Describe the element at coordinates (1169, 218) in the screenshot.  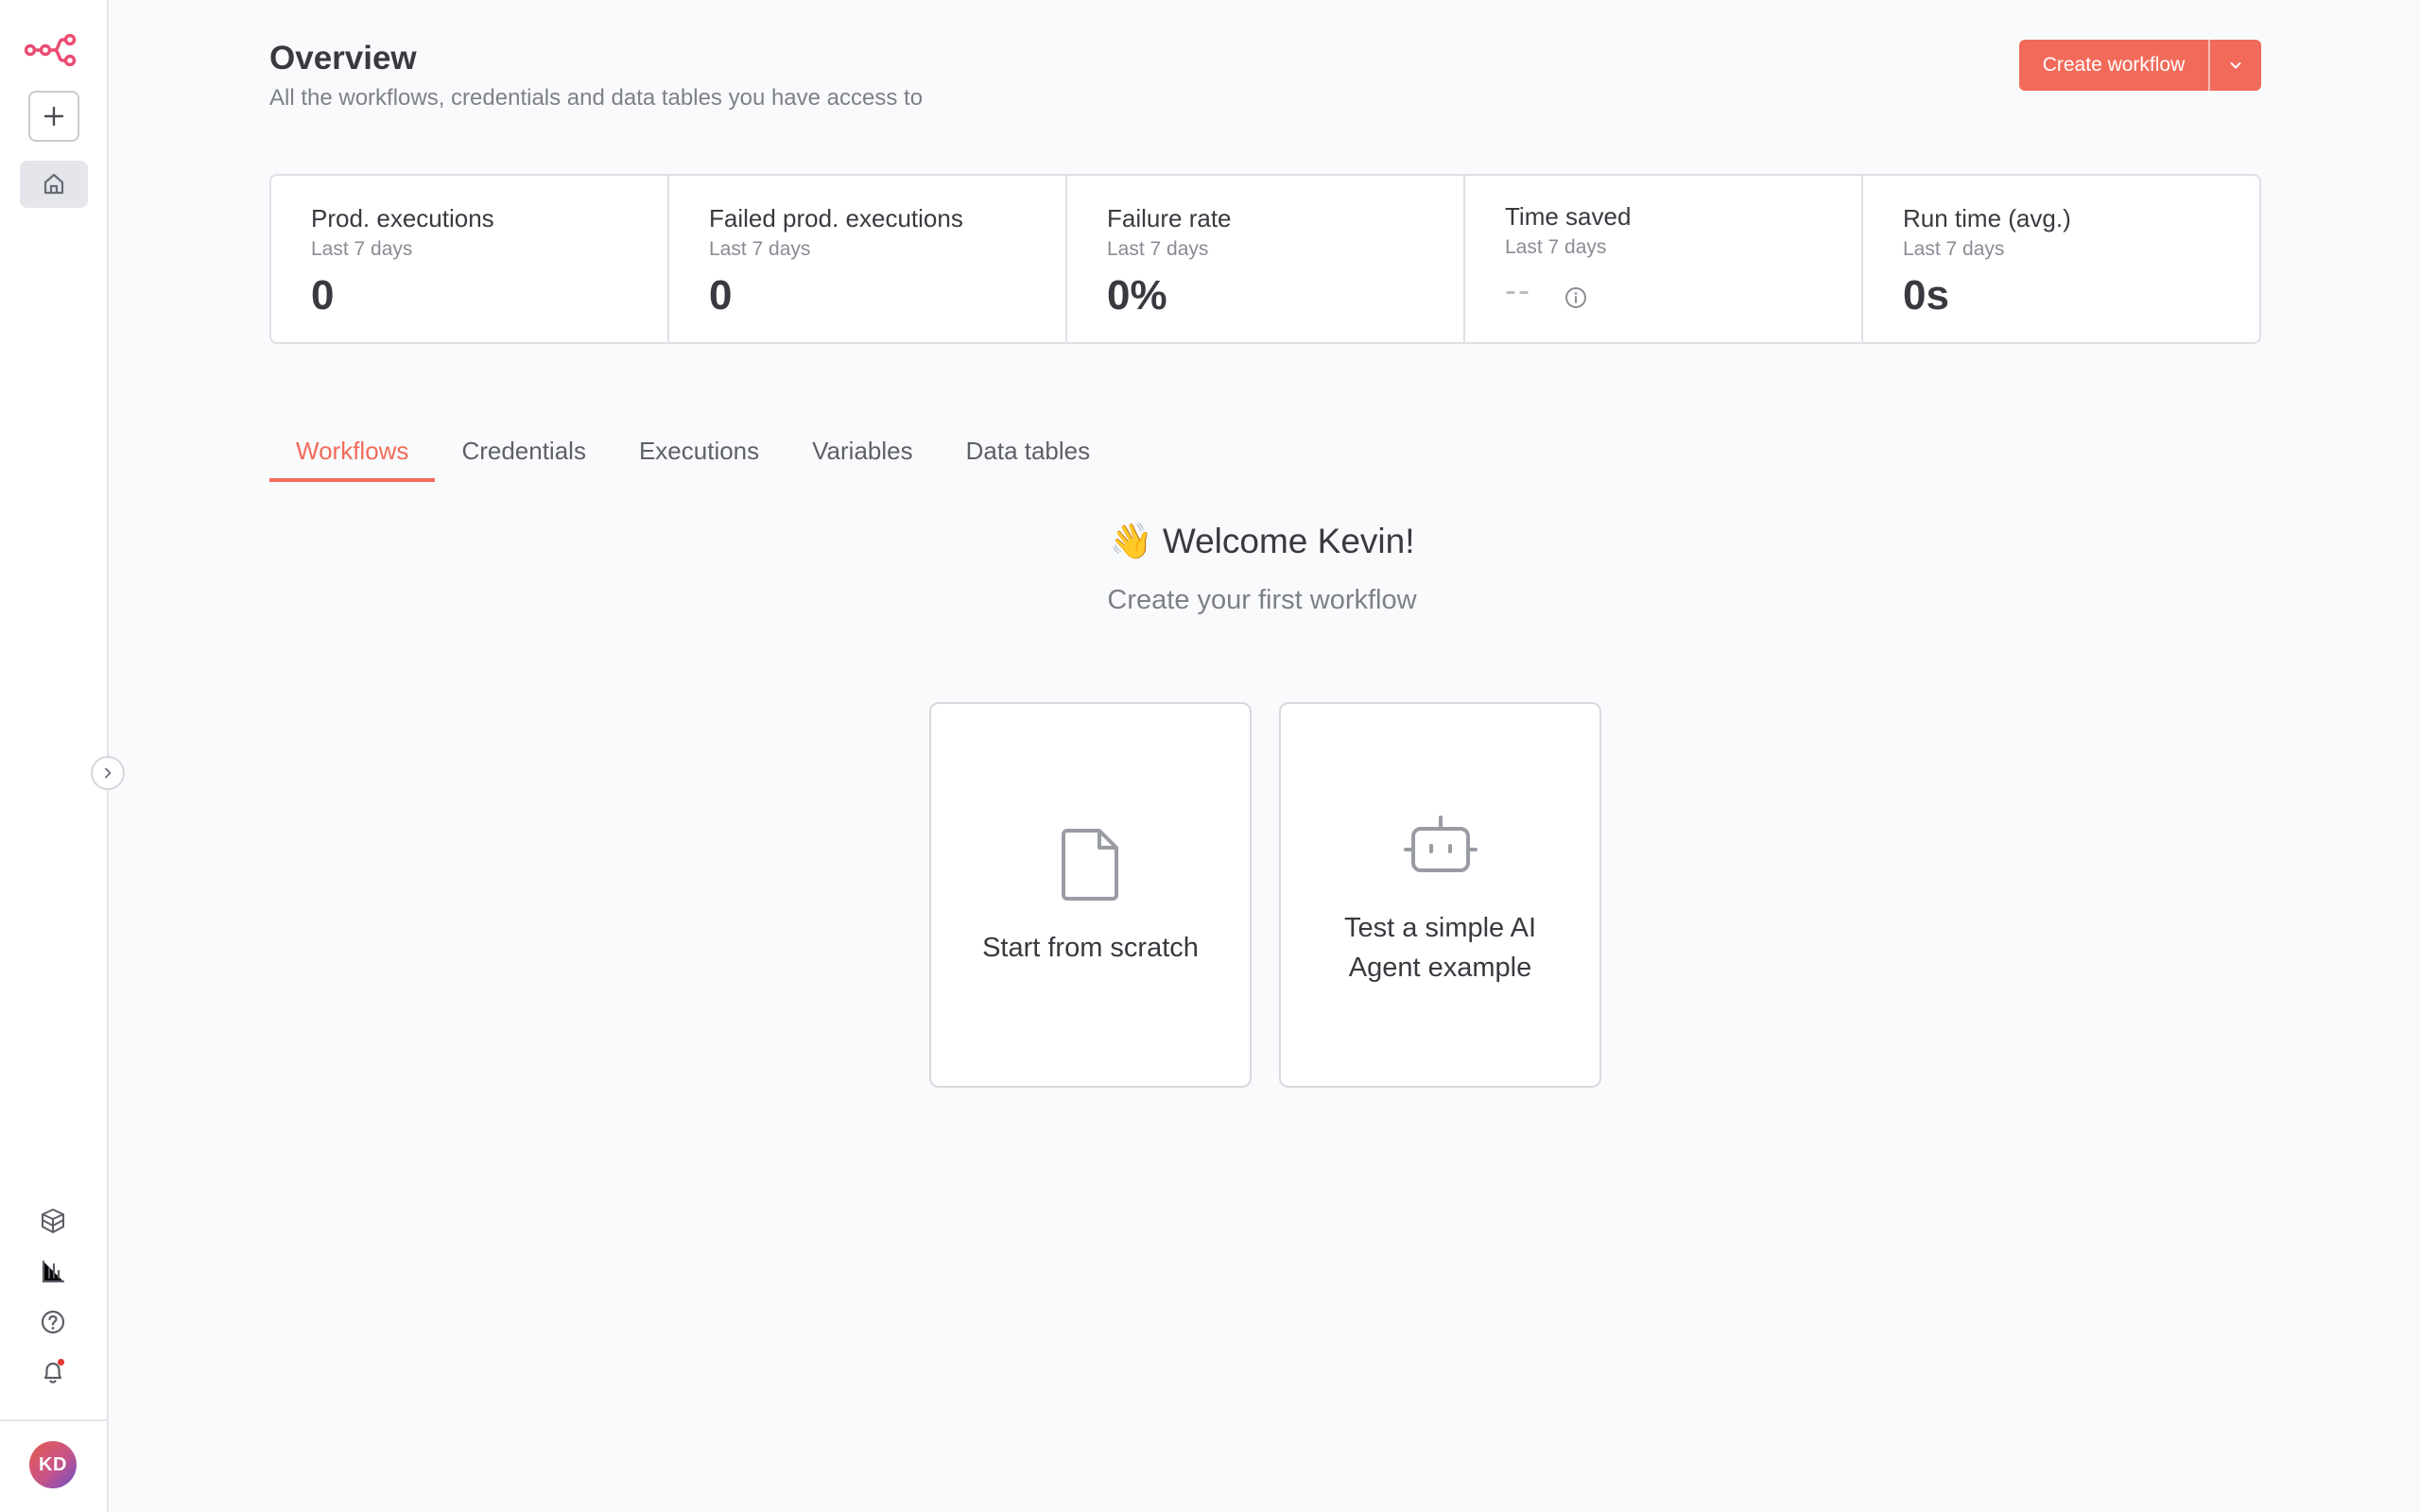
I see `stat-label: Failure rate` at that location.